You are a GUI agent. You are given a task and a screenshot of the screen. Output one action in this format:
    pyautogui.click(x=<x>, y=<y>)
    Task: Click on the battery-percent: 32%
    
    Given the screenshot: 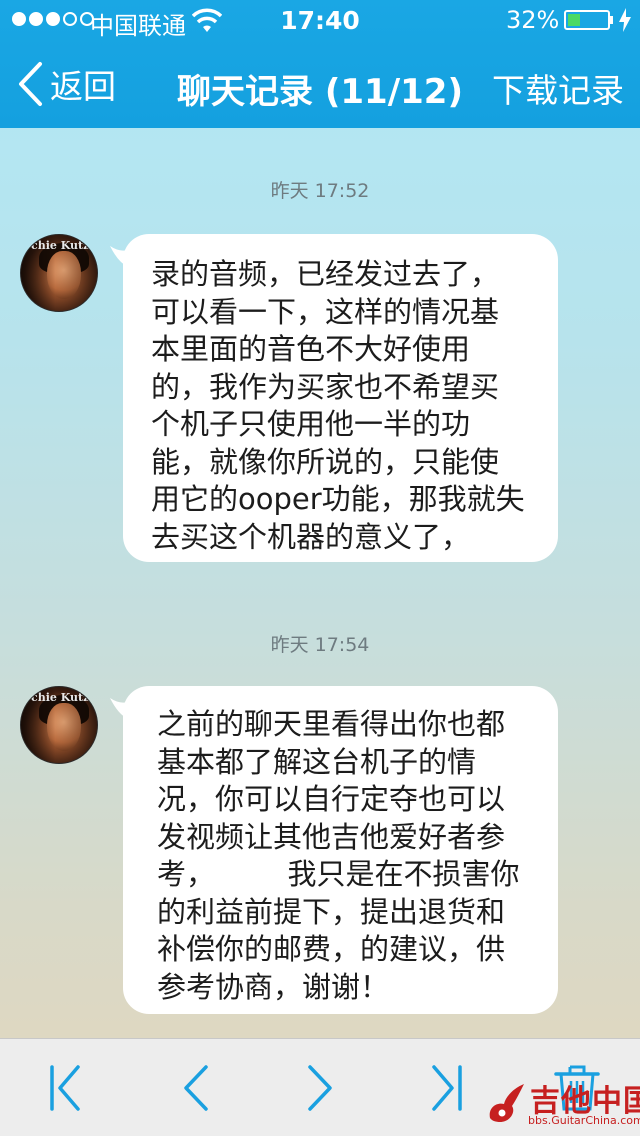 What is the action you would take?
    pyautogui.click(x=533, y=20)
    